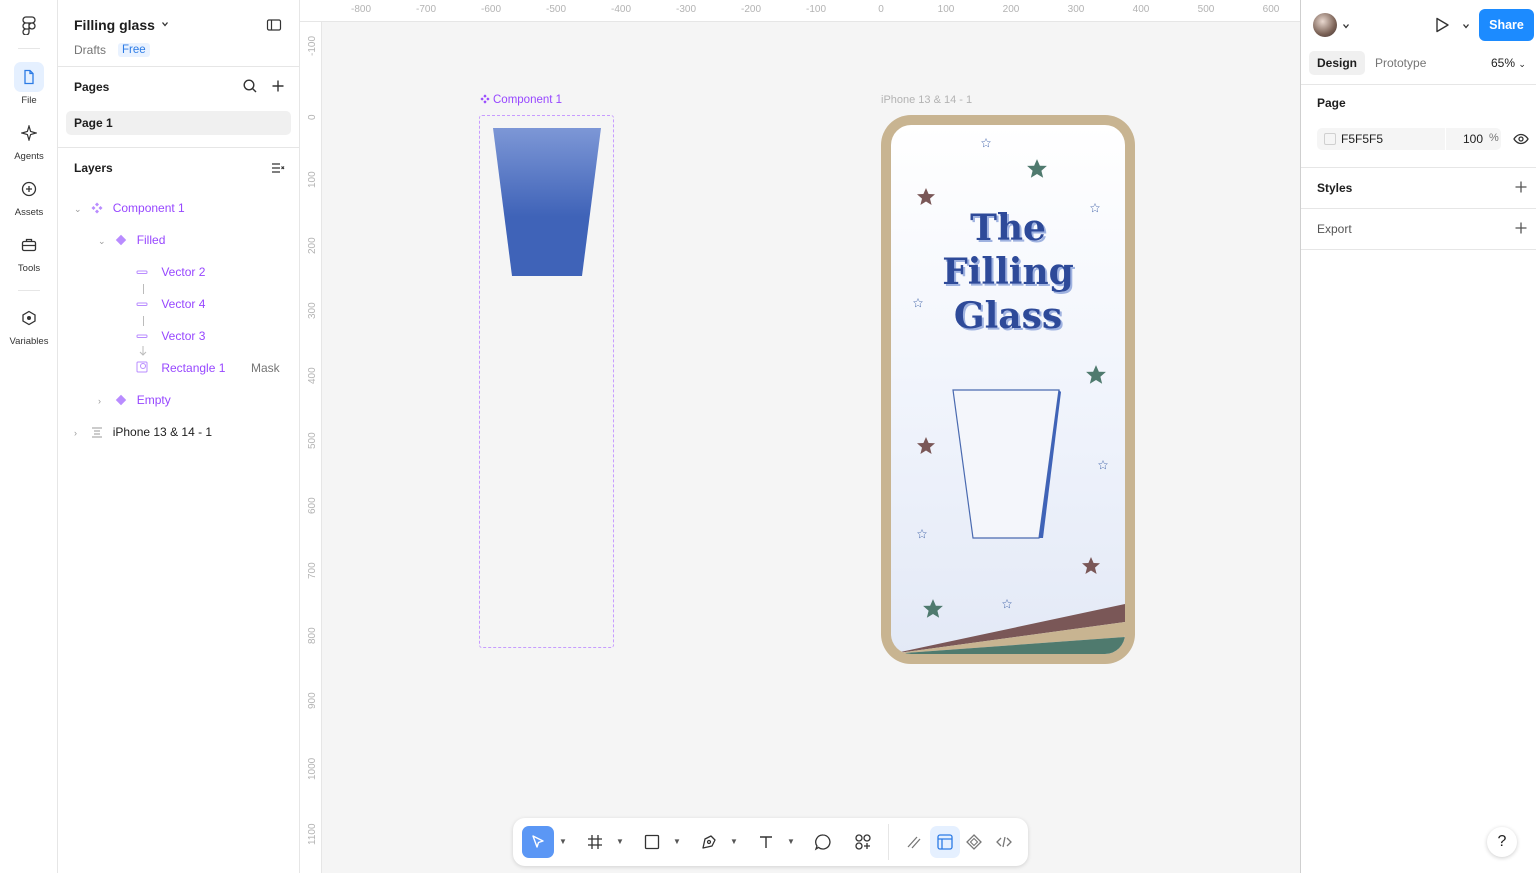  What do you see at coordinates (1400, 63) in the screenshot?
I see `tab-prototype: Prototype` at bounding box center [1400, 63].